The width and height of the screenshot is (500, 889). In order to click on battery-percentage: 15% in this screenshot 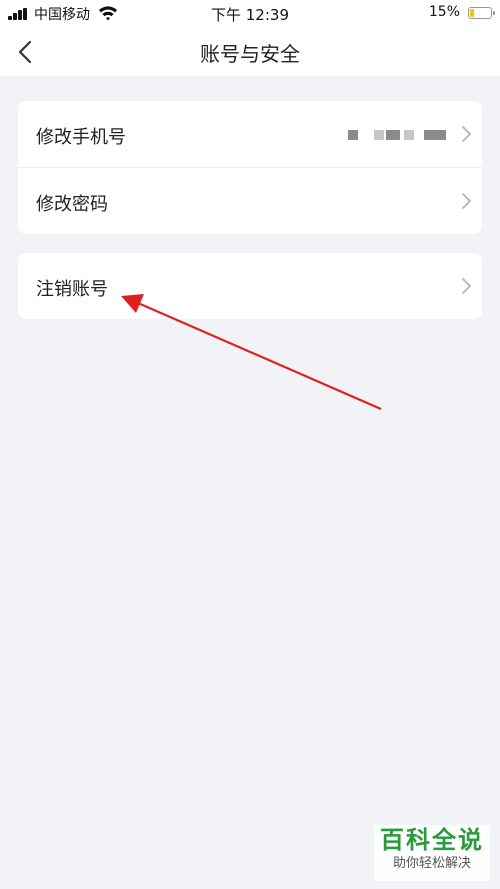, I will do `click(444, 12)`.